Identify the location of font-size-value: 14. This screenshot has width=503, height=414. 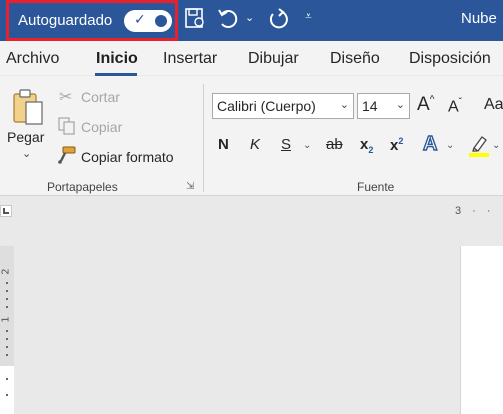
(370, 106).